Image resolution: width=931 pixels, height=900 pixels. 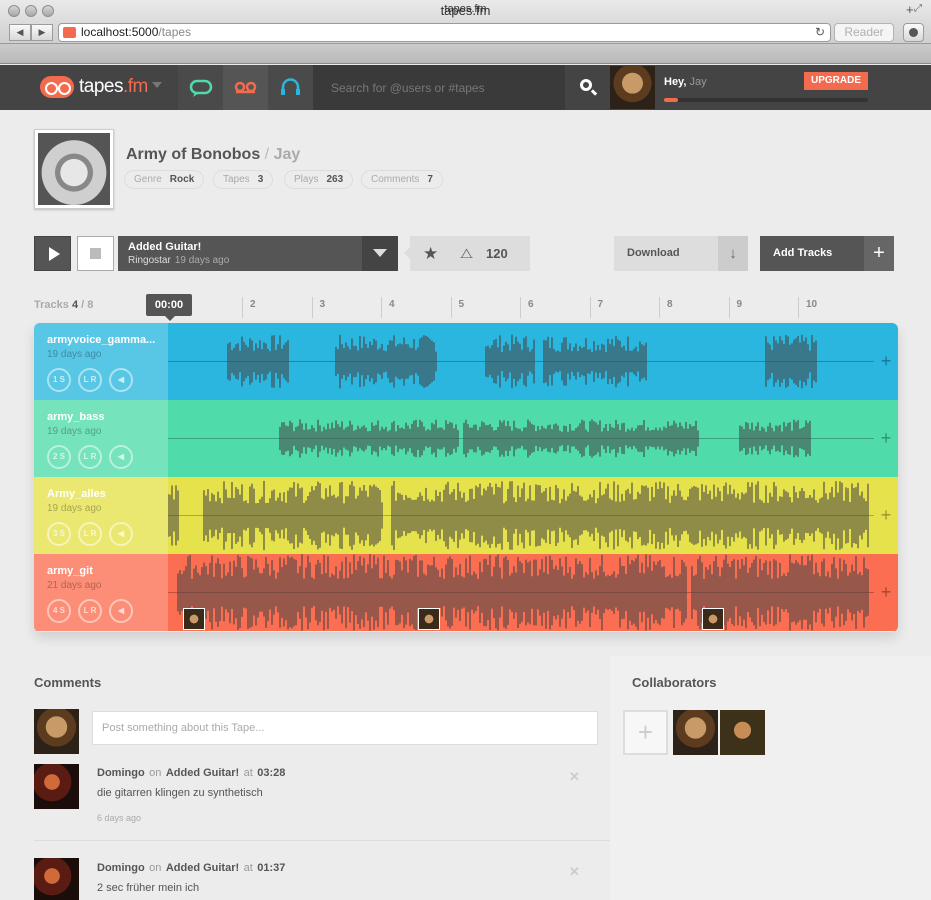 I want to click on logo-prefix: tapes, so click(x=101, y=86).